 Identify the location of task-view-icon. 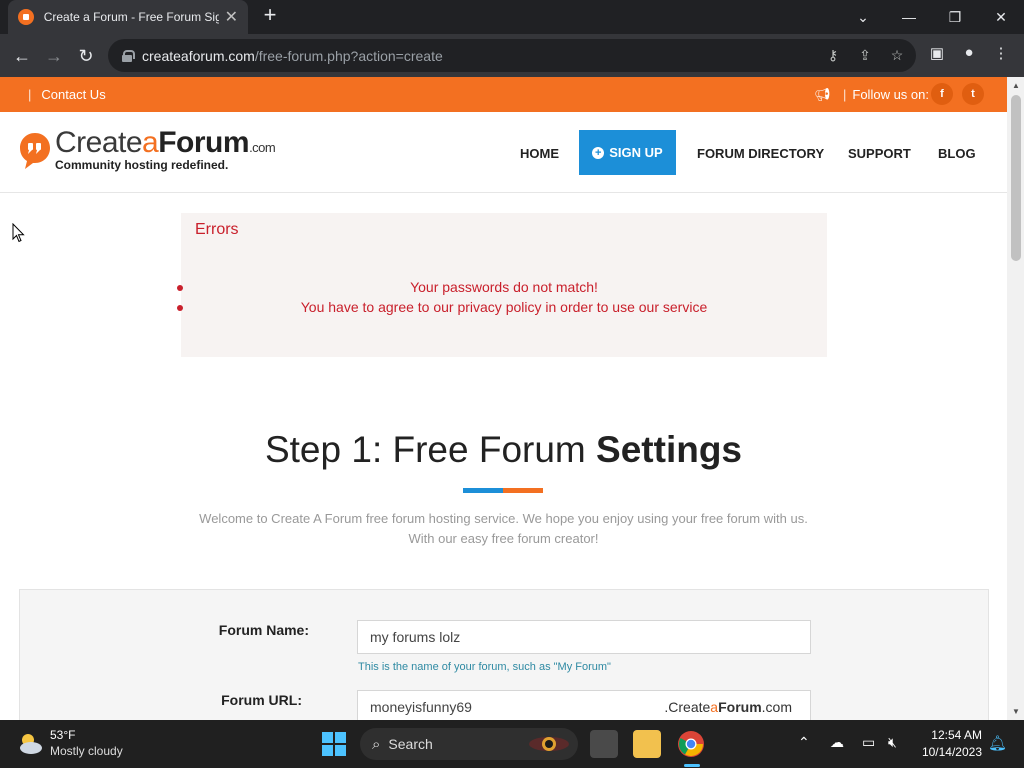
(604, 744).